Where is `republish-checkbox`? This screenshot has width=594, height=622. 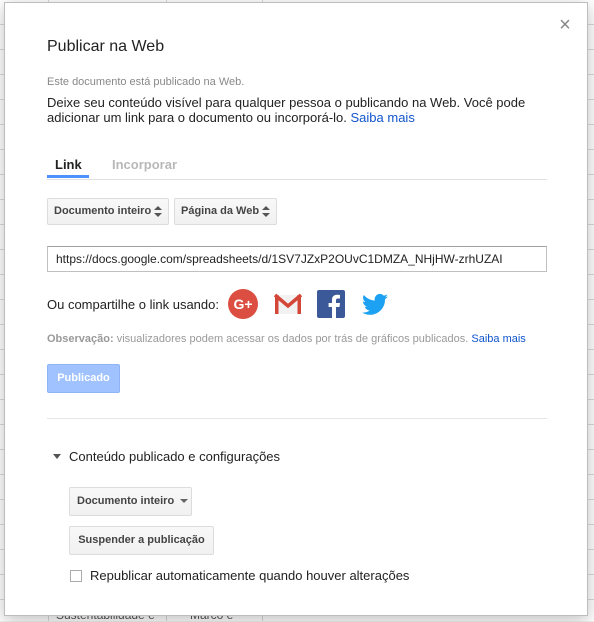 republish-checkbox is located at coordinates (76, 576).